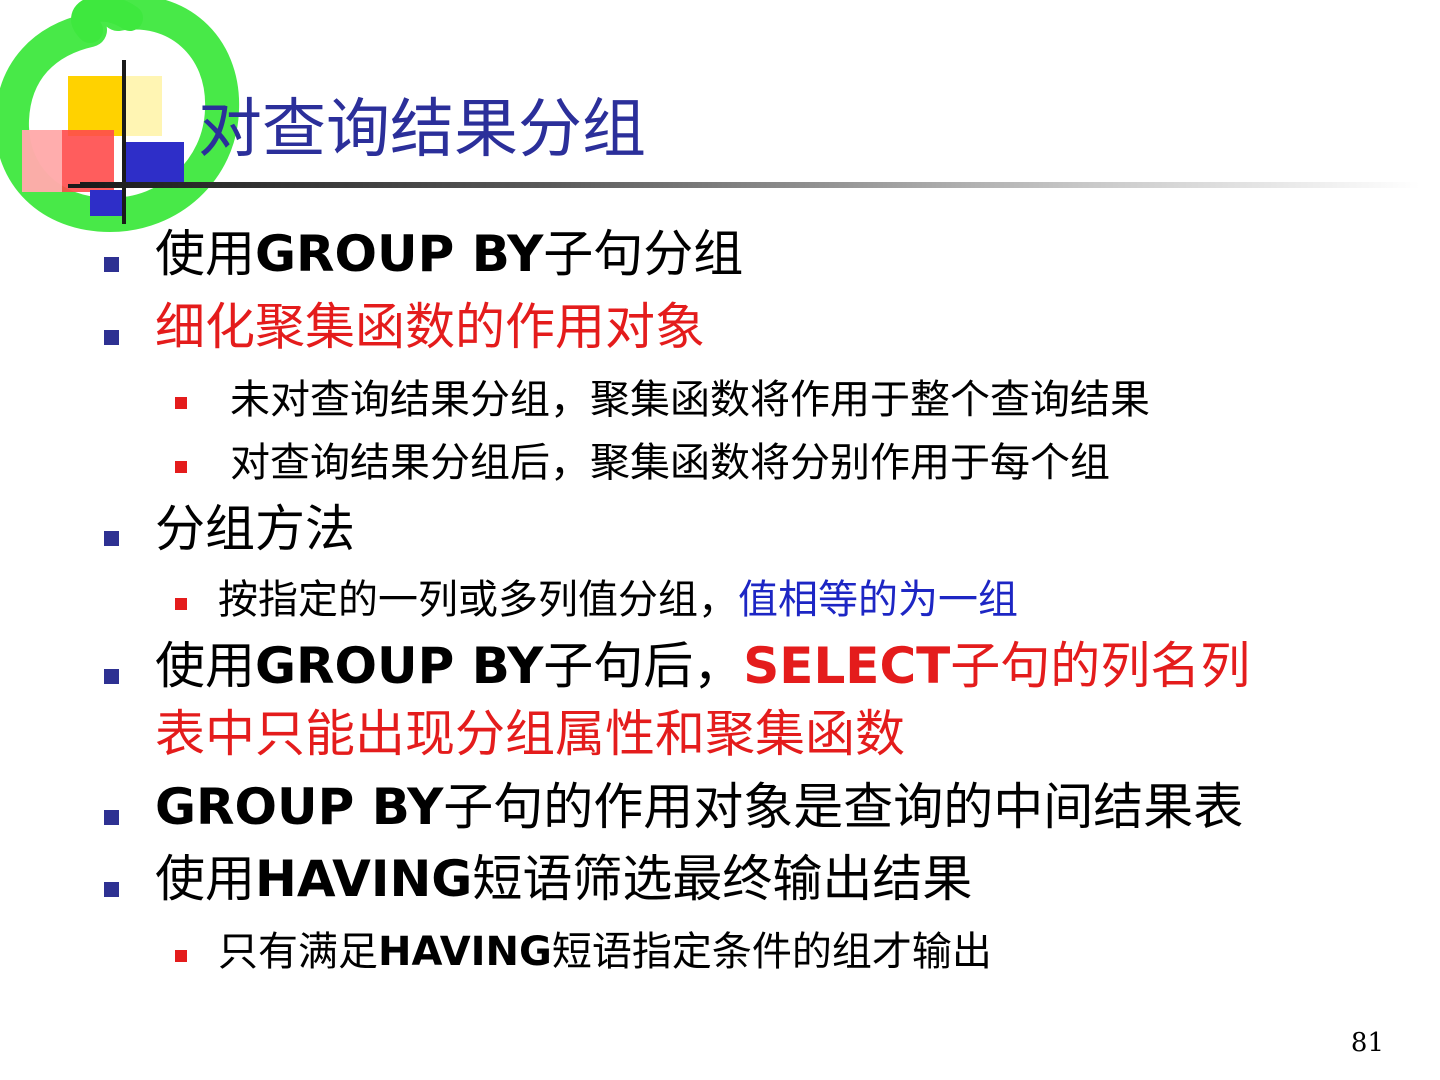  I want to click on bullet-text-red-tail: 子句的列名列, so click(1100, 666).